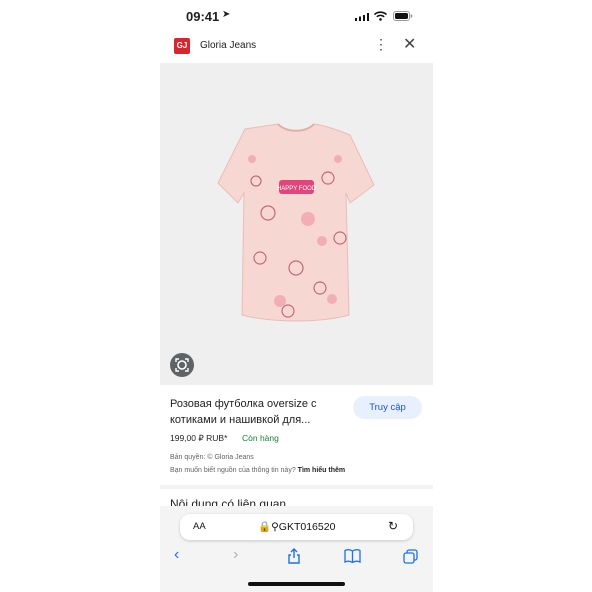  What do you see at coordinates (296, 584) in the screenshot?
I see `home-indicator` at bounding box center [296, 584].